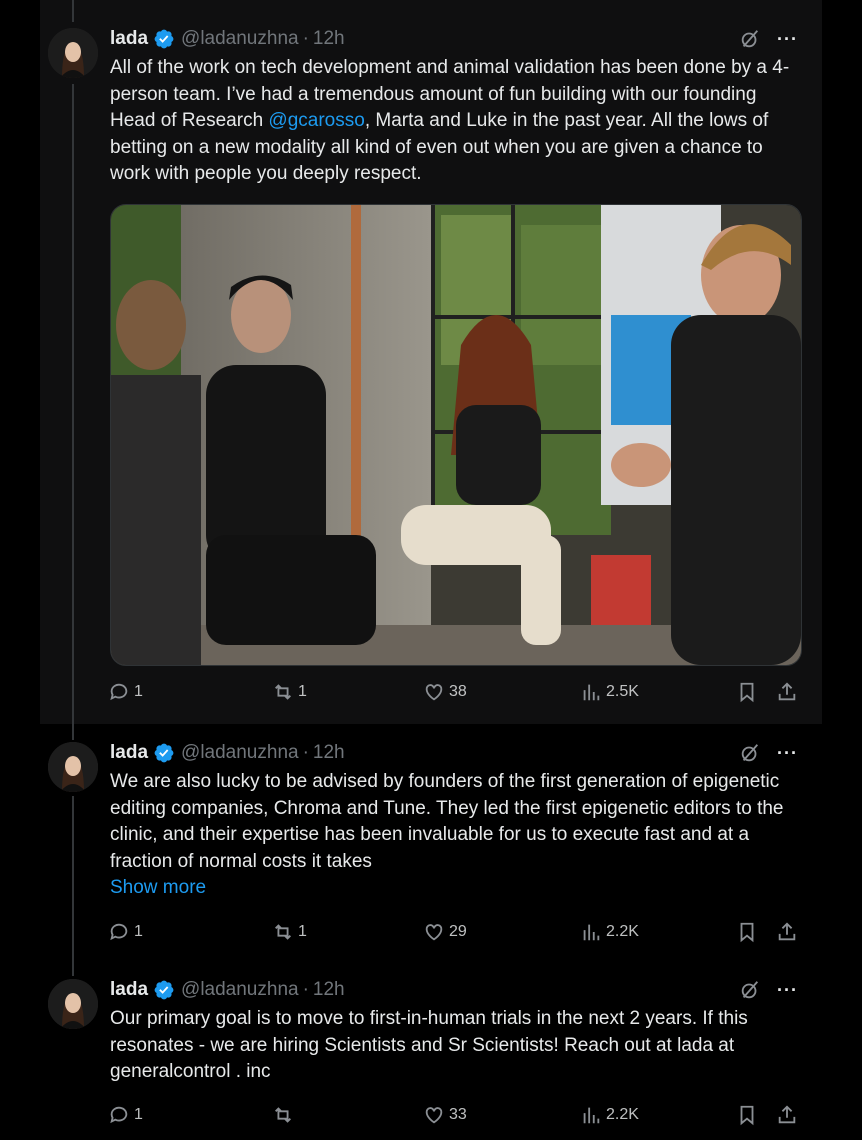 The image size is (862, 1140). I want to click on action-bar: 1 1 29 2.2K, so click(454, 932).